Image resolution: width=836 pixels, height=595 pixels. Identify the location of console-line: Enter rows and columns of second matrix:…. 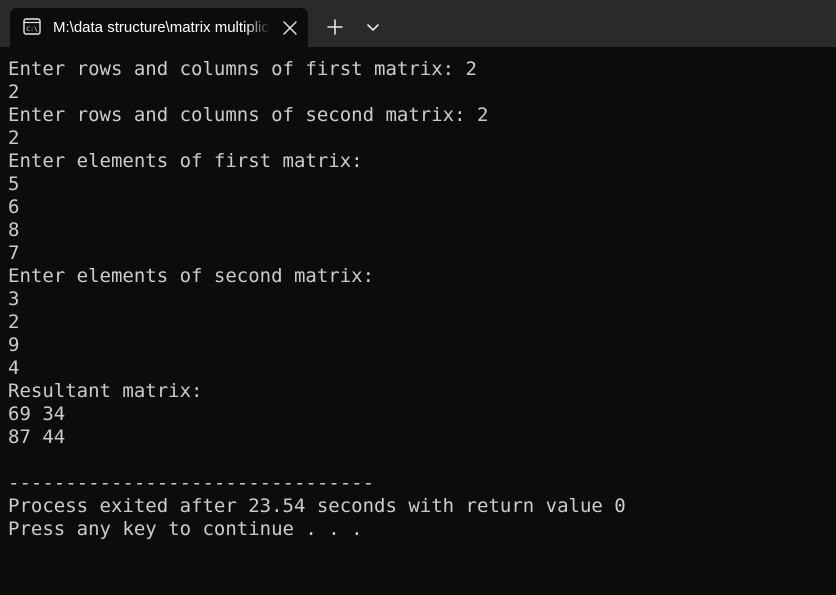
(248, 115).